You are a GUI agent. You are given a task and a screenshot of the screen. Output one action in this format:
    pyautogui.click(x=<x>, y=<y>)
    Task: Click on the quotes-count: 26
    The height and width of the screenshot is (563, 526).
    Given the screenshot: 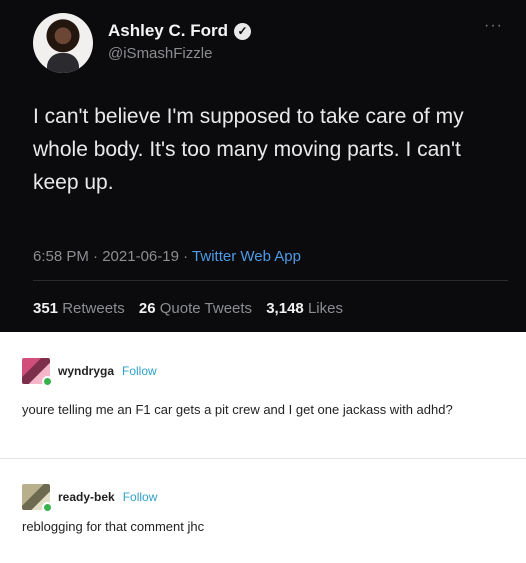 What is the action you would take?
    pyautogui.click(x=147, y=308)
    